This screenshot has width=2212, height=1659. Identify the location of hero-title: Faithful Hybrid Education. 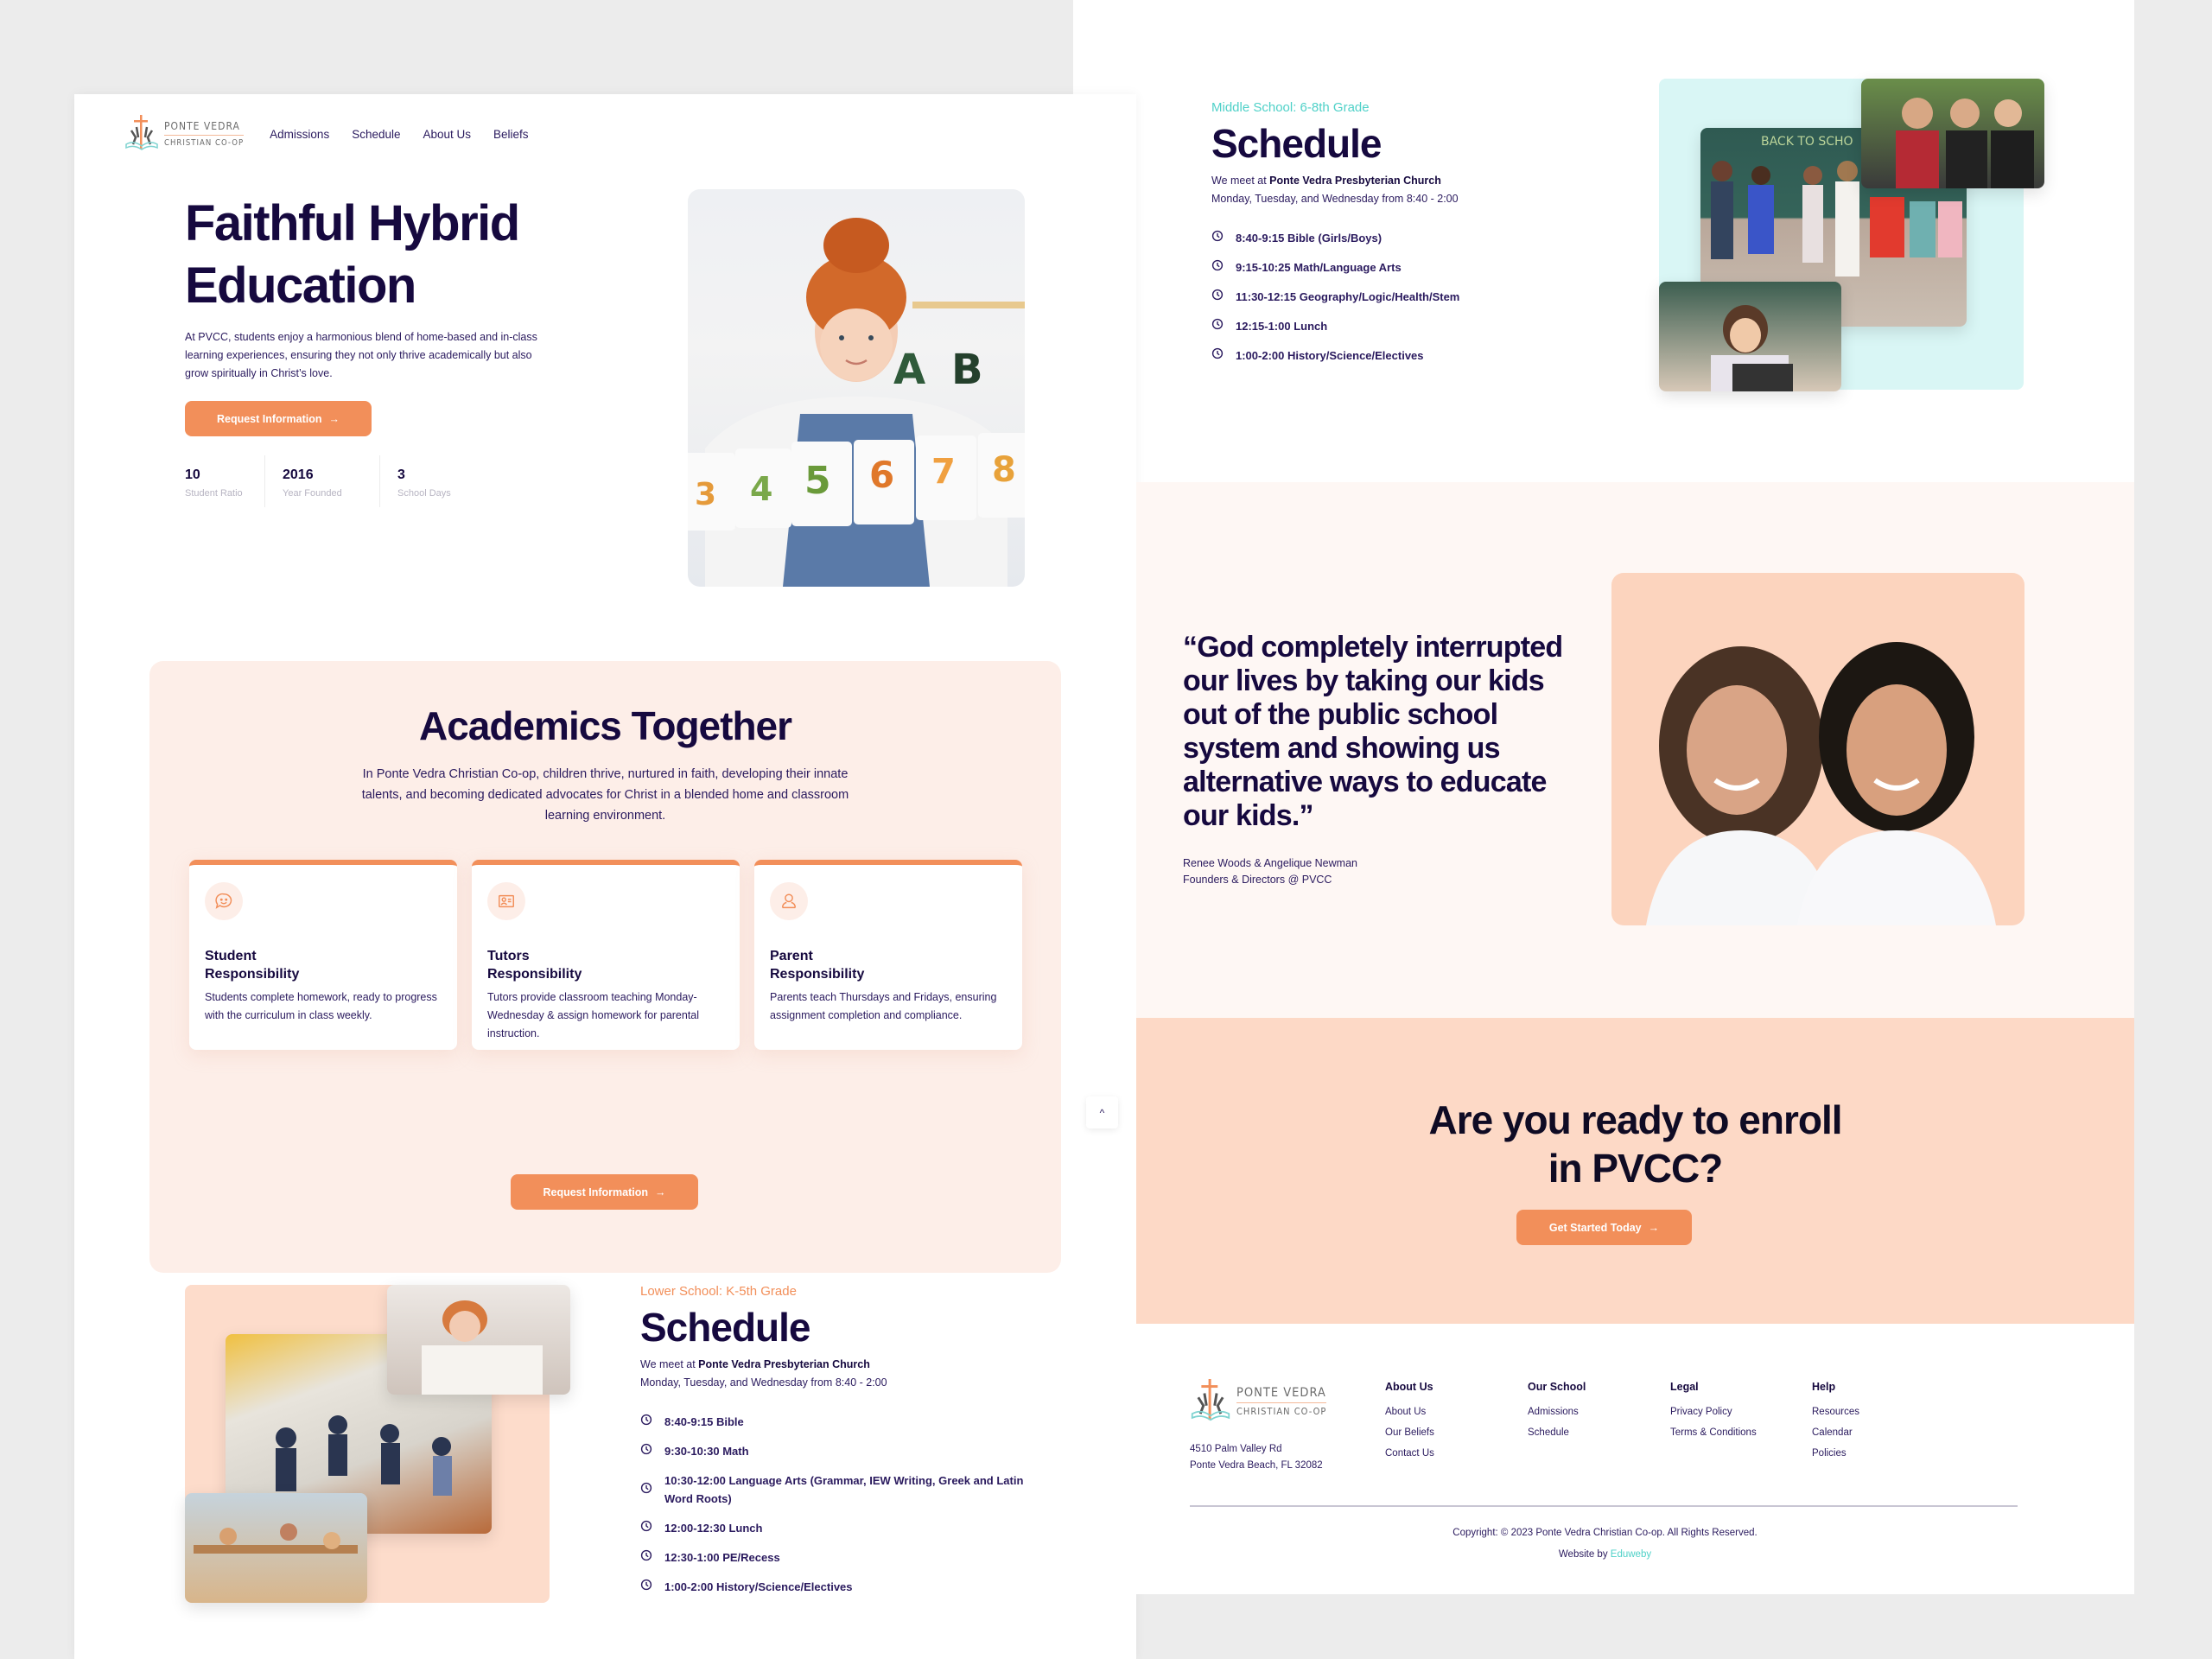
(352, 255).